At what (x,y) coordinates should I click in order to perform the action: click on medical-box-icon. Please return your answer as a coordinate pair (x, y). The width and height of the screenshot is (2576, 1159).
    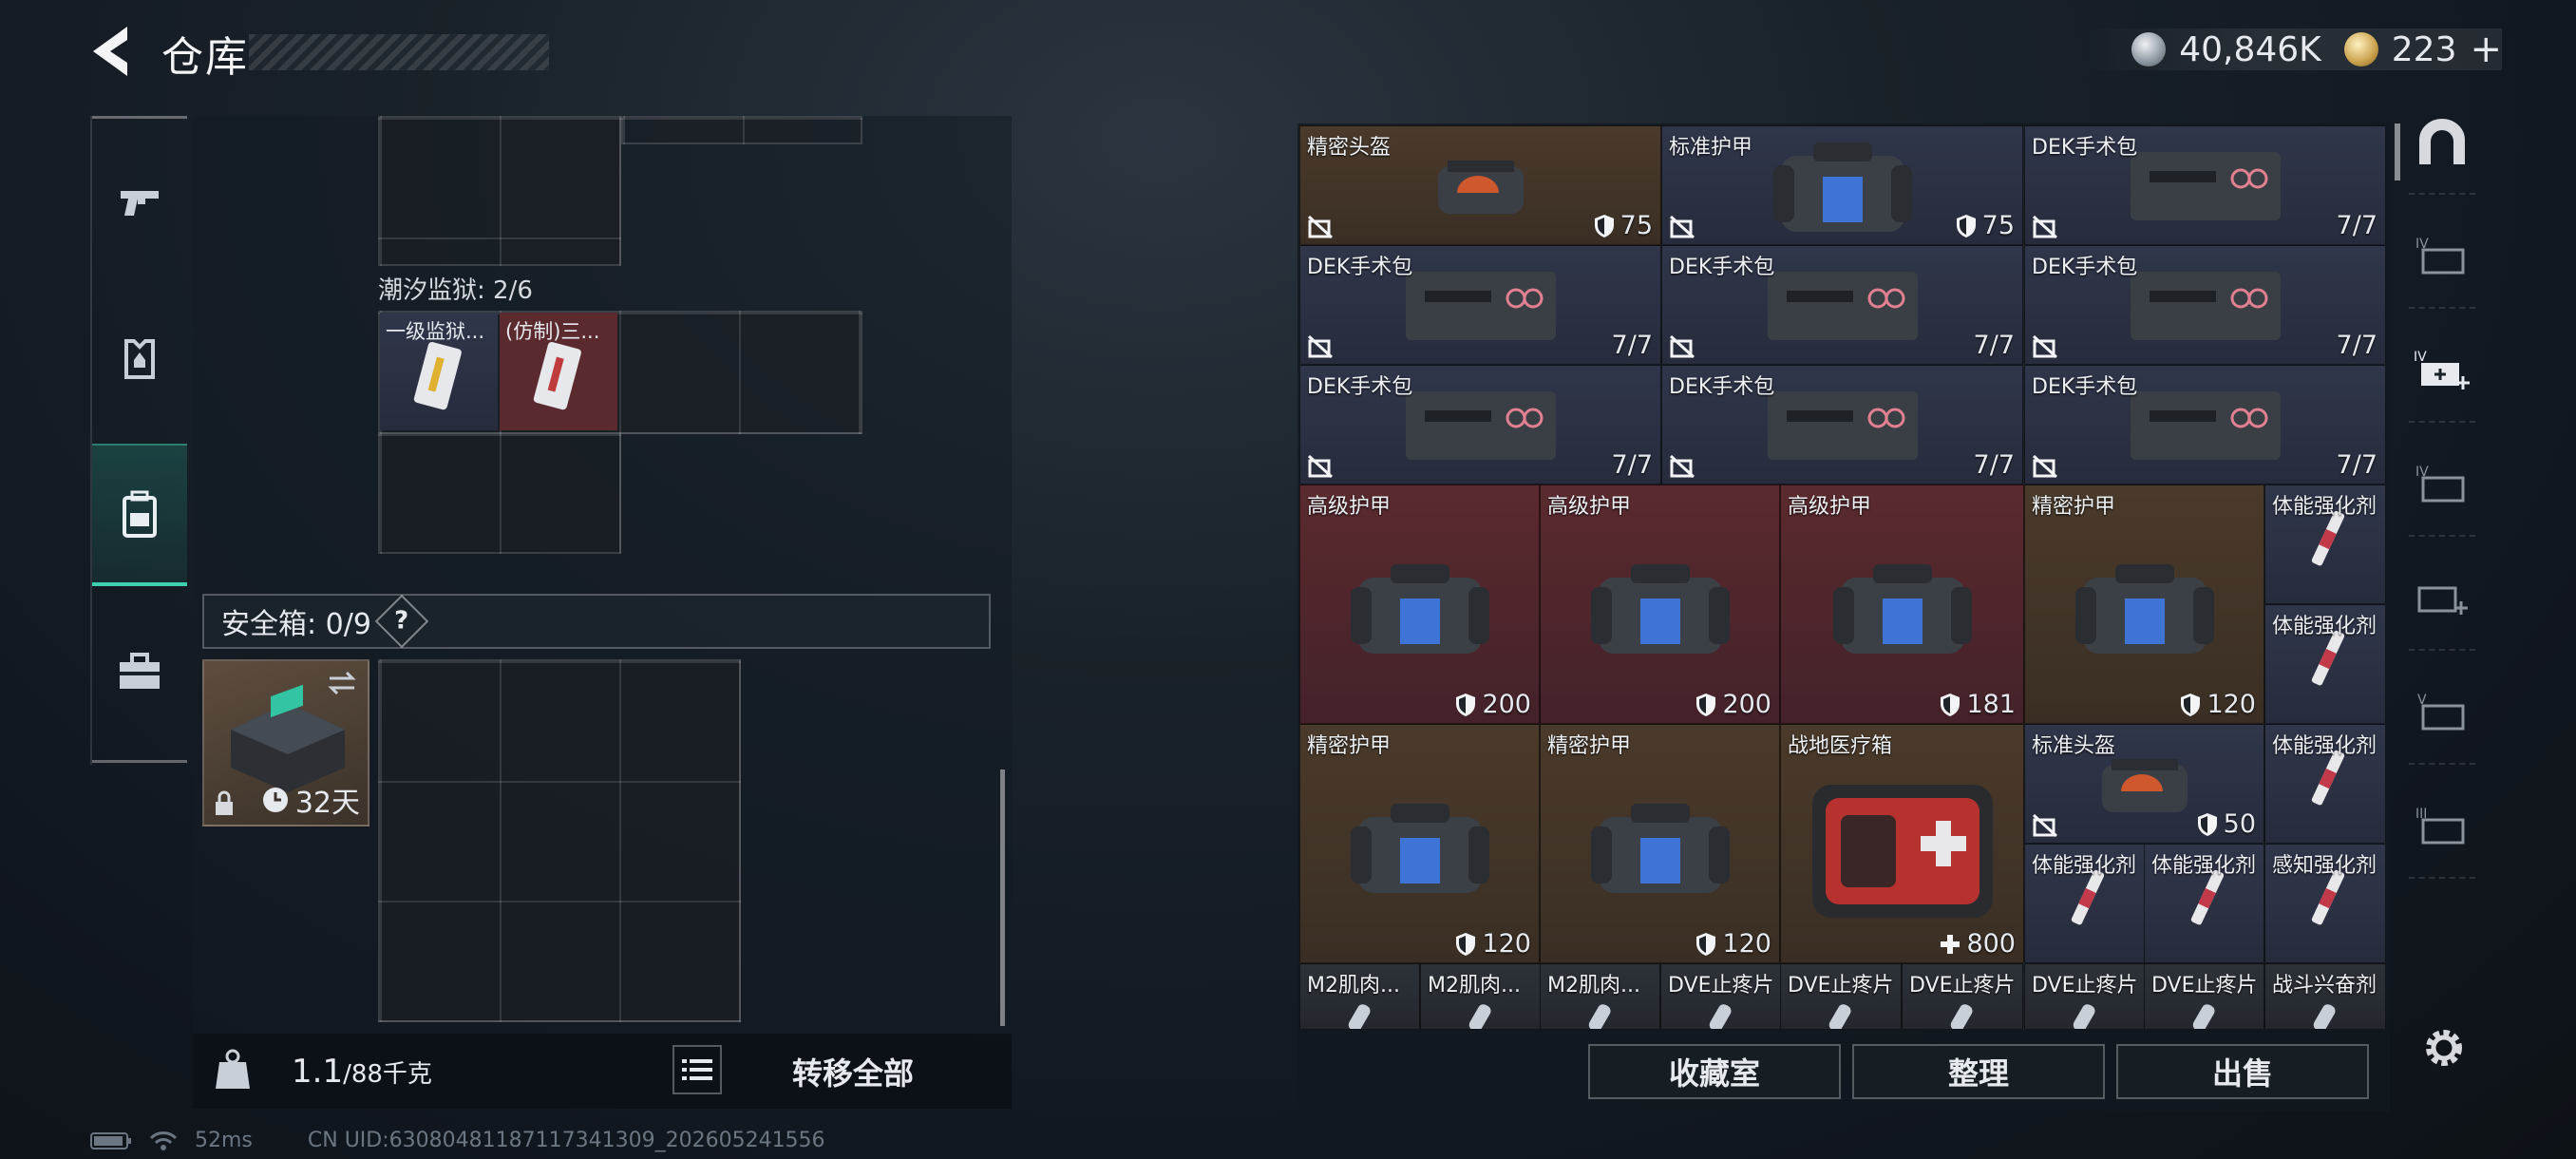
    Looking at the image, I should click on (1902, 851).